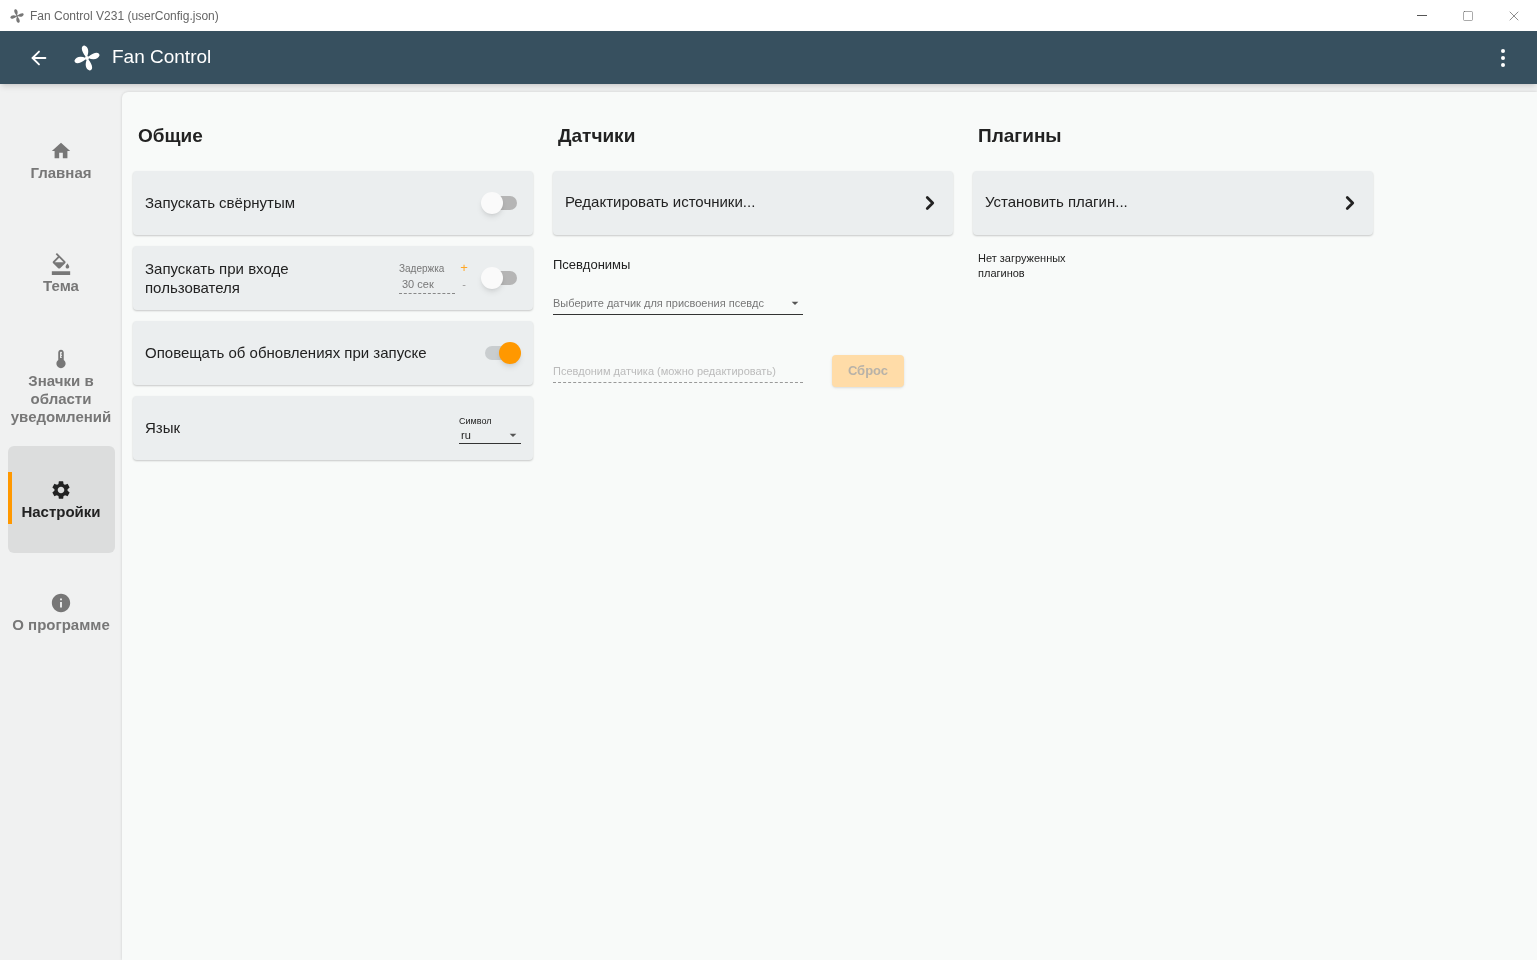  I want to click on decrease-button: -, so click(464, 283).